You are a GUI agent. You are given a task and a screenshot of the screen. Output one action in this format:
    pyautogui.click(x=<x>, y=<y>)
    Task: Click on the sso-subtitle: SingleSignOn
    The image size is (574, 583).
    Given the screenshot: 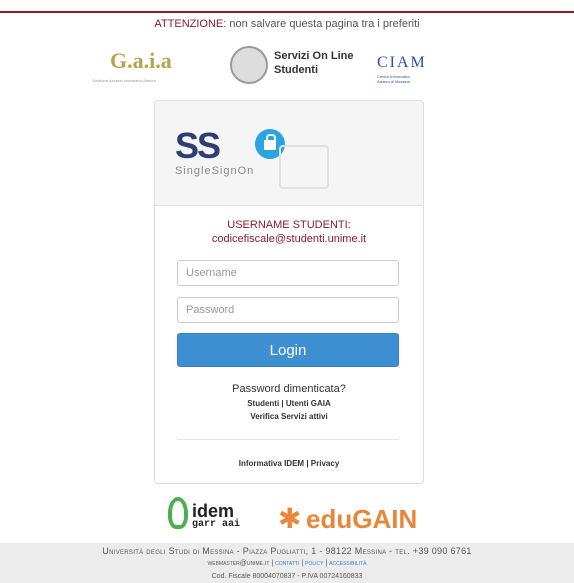 What is the action you would take?
    pyautogui.click(x=215, y=171)
    